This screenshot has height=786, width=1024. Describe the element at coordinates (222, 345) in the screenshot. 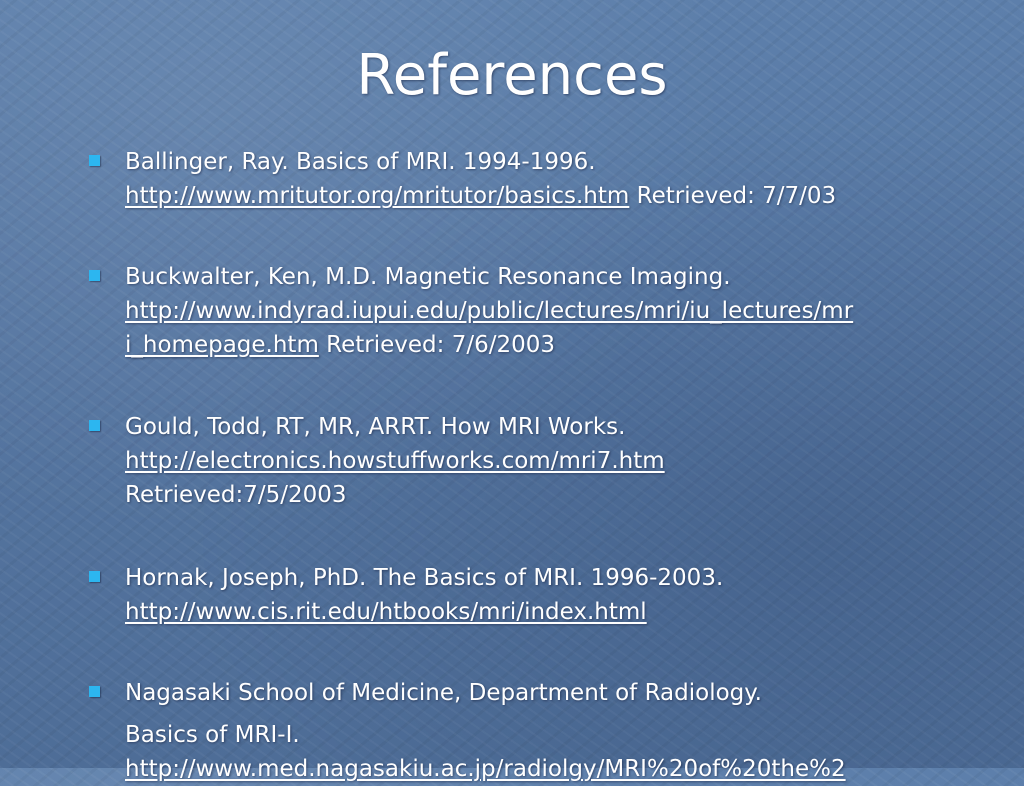

I see `reference-url-link-continued: i_homepage.htm` at that location.